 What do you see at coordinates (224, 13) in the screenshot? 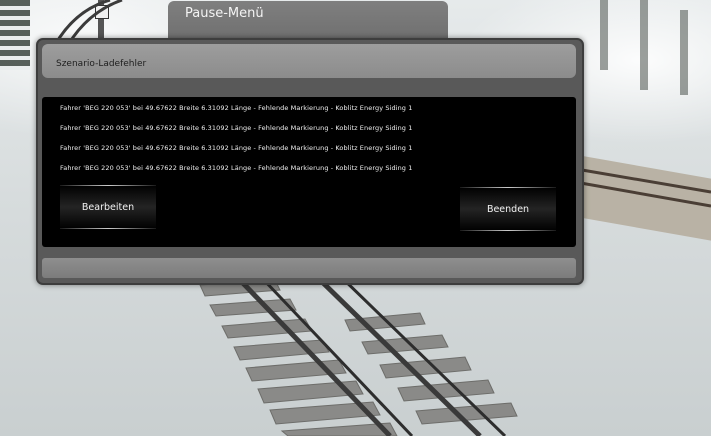
I see `pause-menu-title: Pause-Menü` at bounding box center [224, 13].